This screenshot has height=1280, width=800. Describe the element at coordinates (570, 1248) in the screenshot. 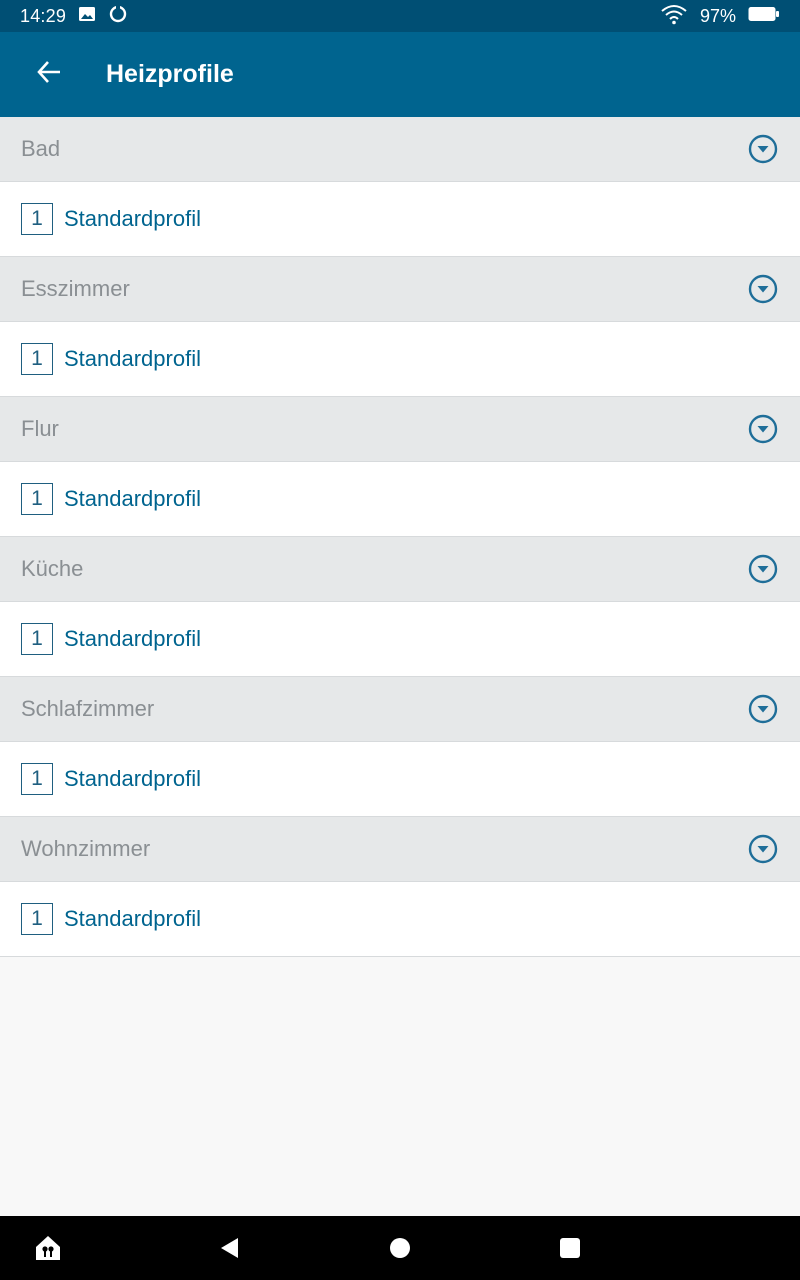

I see `recents-square-icon` at that location.